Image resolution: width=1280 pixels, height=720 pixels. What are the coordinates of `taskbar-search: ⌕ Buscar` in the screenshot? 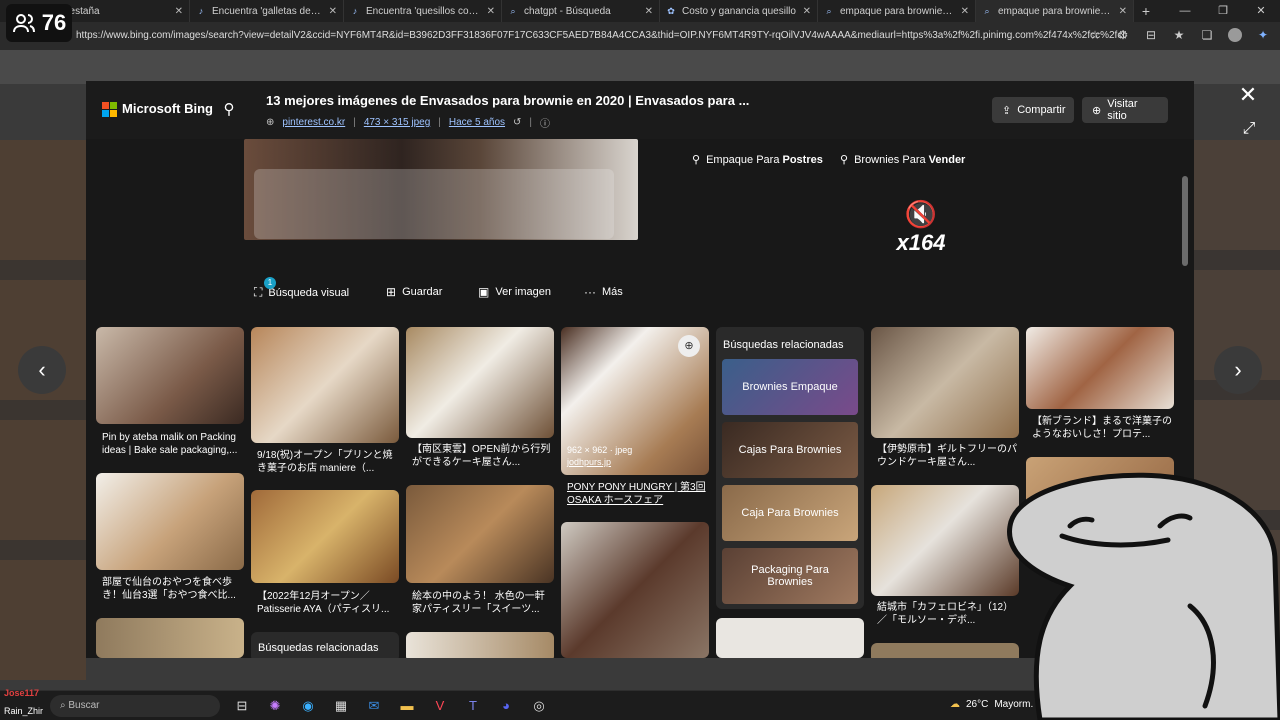 It's located at (135, 706).